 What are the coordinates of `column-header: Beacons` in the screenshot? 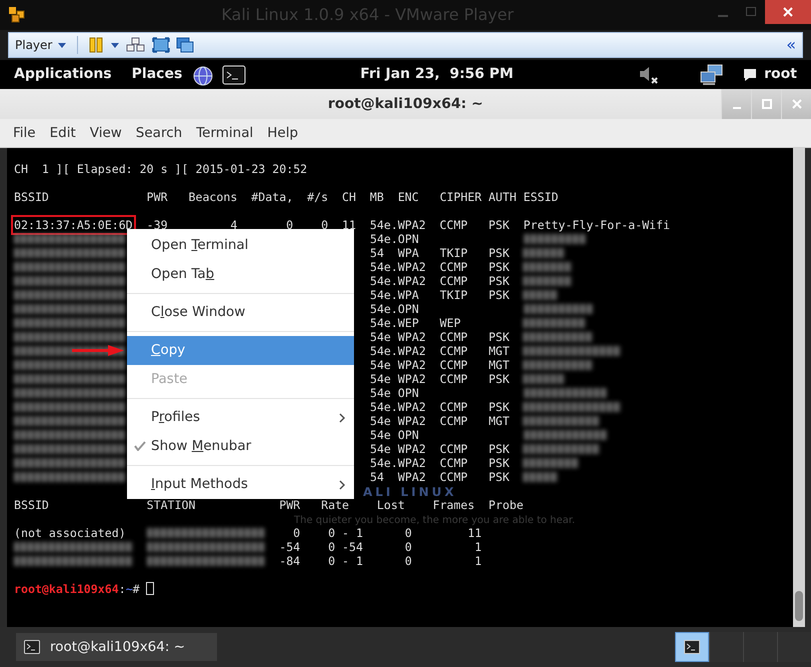 It's located at (213, 197).